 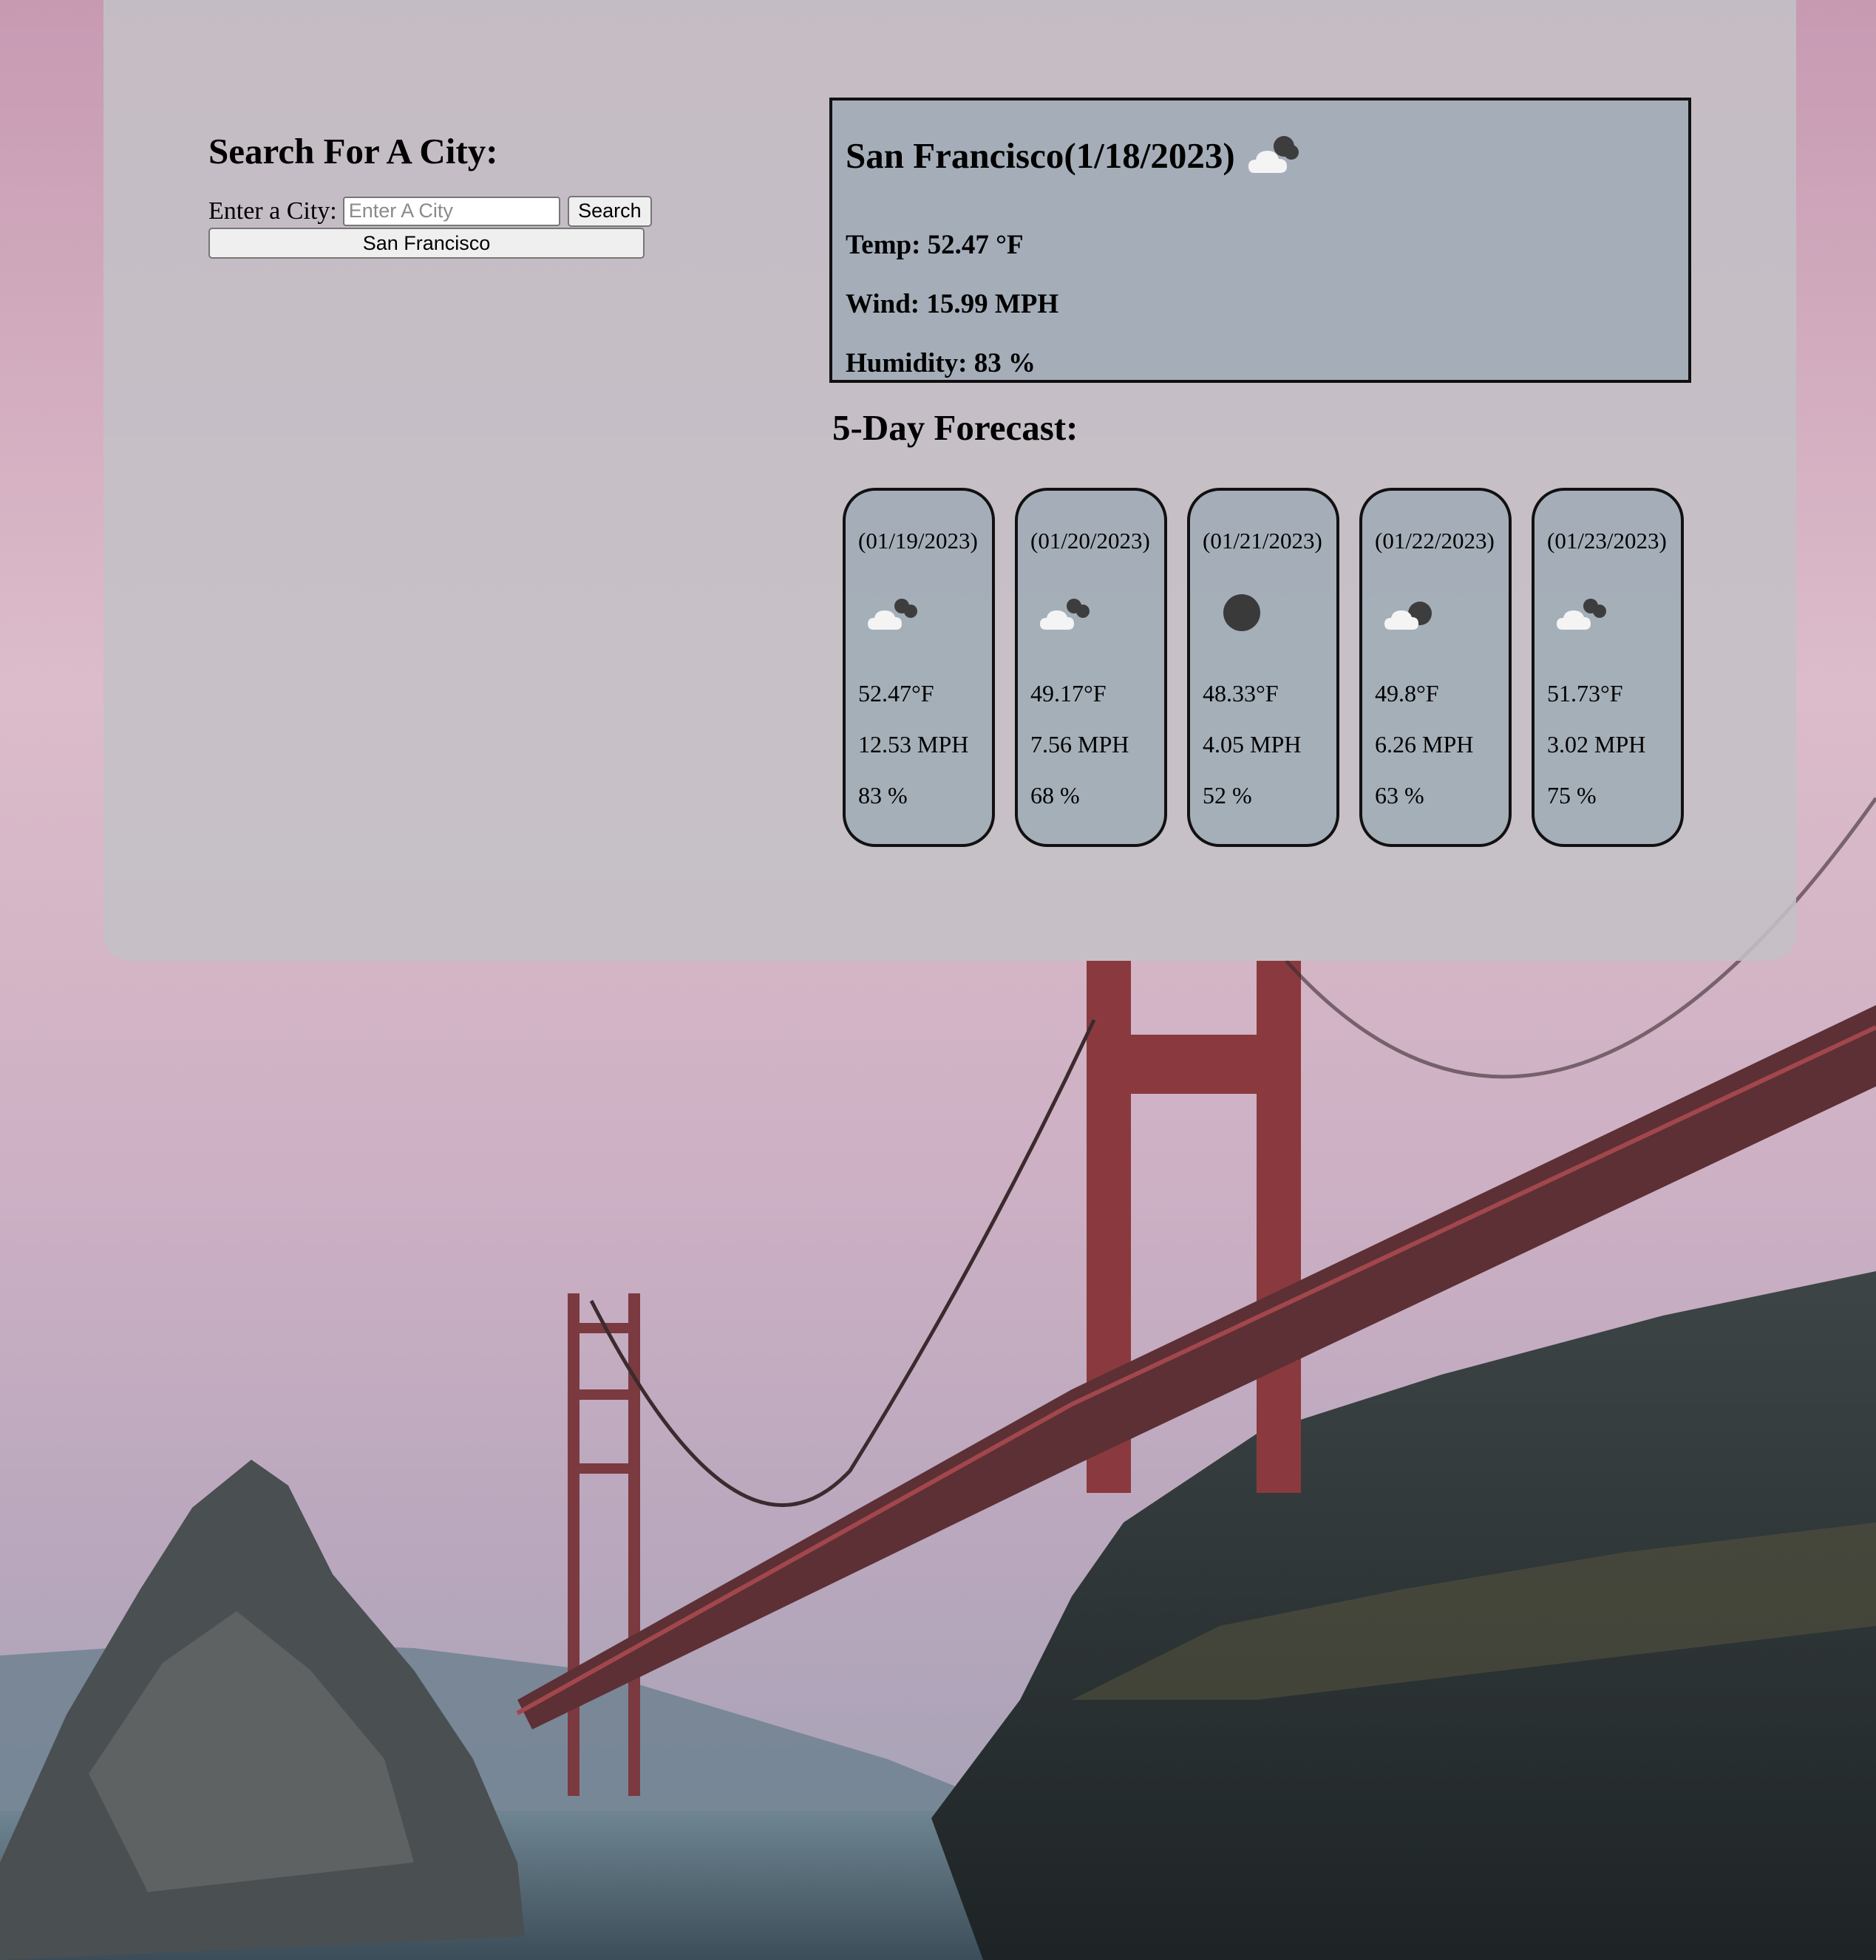 What do you see at coordinates (1090, 541) in the screenshot?
I see `forecast-date: (01/20/2023)` at bounding box center [1090, 541].